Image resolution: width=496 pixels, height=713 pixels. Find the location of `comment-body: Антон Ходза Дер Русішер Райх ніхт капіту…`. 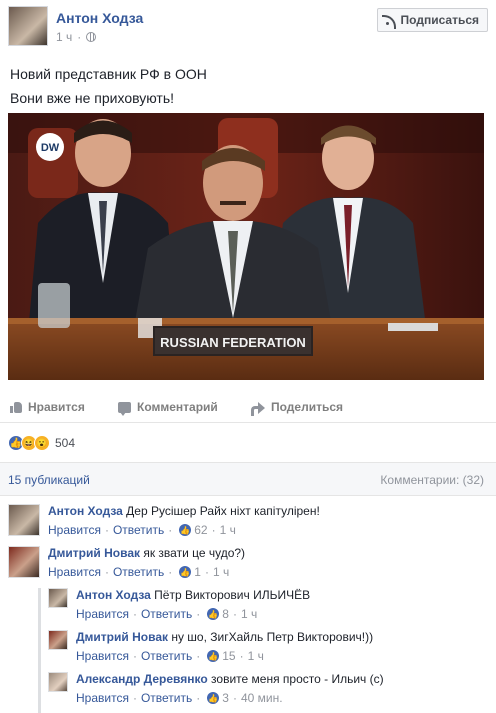

comment-body: Антон Ходза Дер Русішер Райх ніхт капіту… is located at coordinates (184, 511).